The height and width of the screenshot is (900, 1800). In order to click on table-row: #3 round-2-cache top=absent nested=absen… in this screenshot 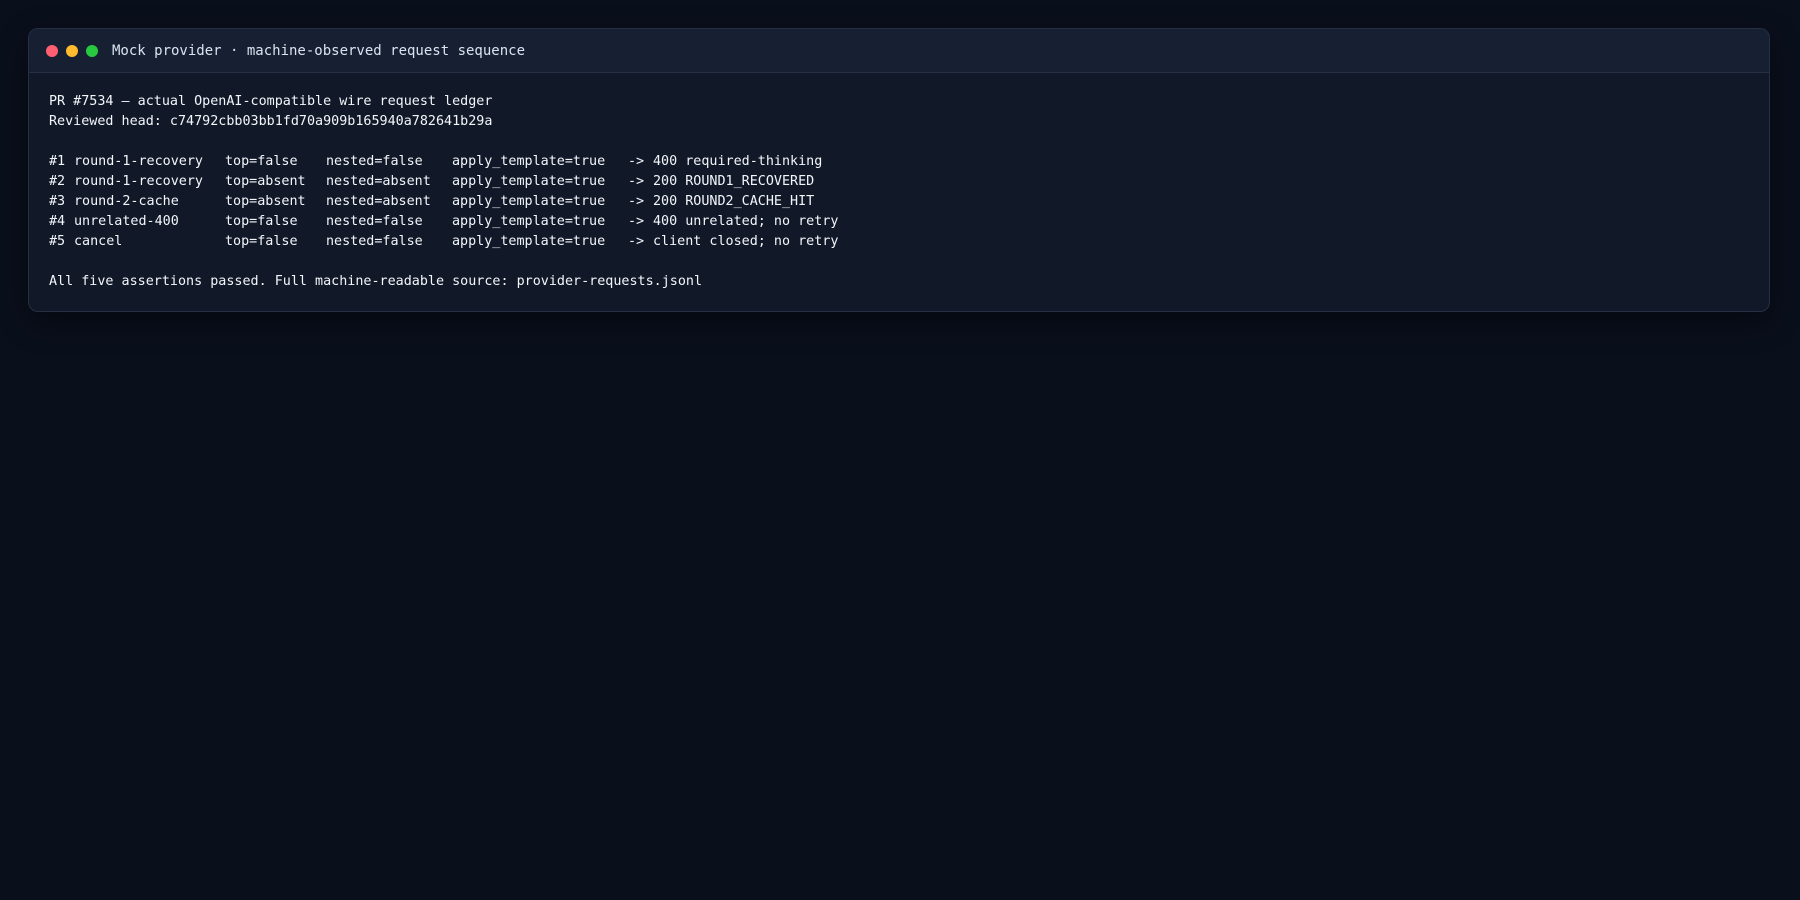, I will do `click(899, 202)`.